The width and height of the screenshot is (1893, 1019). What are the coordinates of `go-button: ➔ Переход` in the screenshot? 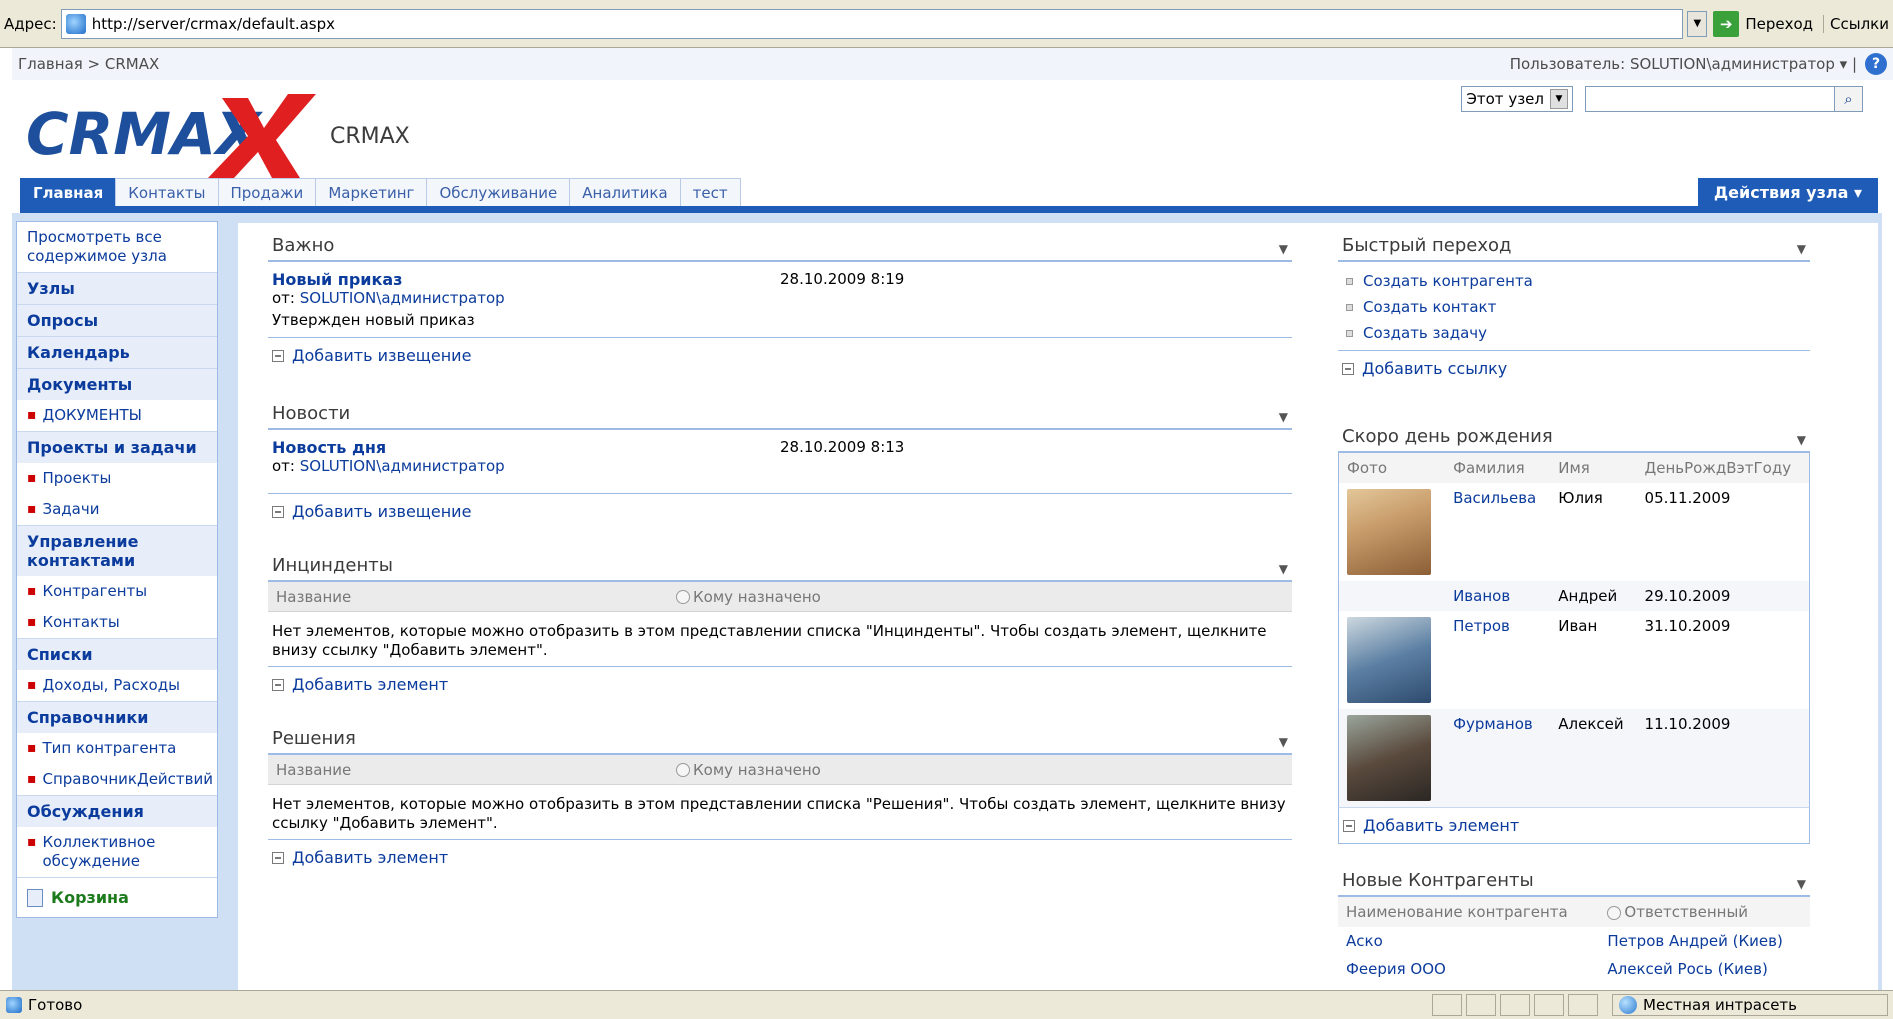 It's located at (1763, 23).